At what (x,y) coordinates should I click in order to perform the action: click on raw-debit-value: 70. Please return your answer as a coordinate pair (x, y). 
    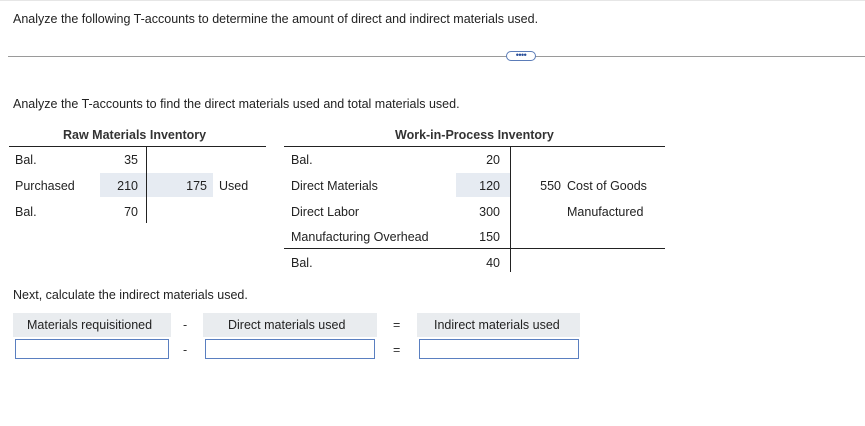
    Looking at the image, I should click on (131, 212).